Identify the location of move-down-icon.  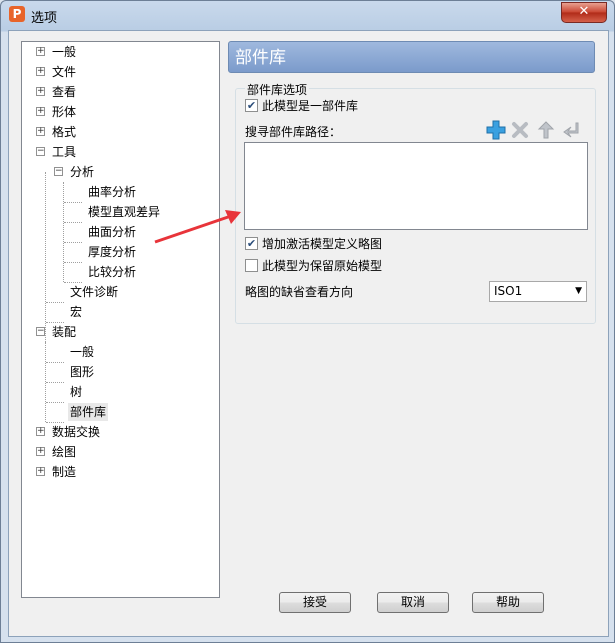
(572, 130).